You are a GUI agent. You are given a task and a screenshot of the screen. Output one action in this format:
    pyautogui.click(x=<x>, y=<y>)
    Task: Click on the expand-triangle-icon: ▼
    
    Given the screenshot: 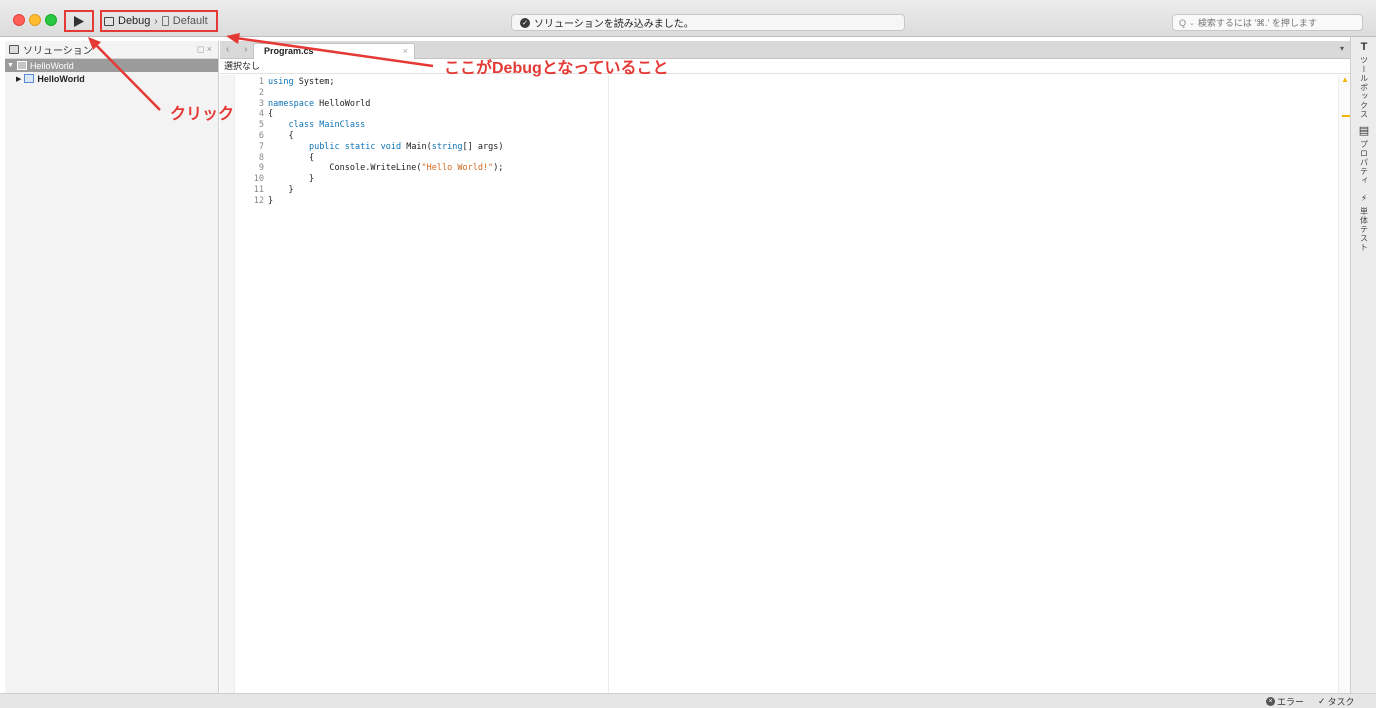 What is the action you would take?
    pyautogui.click(x=10, y=65)
    